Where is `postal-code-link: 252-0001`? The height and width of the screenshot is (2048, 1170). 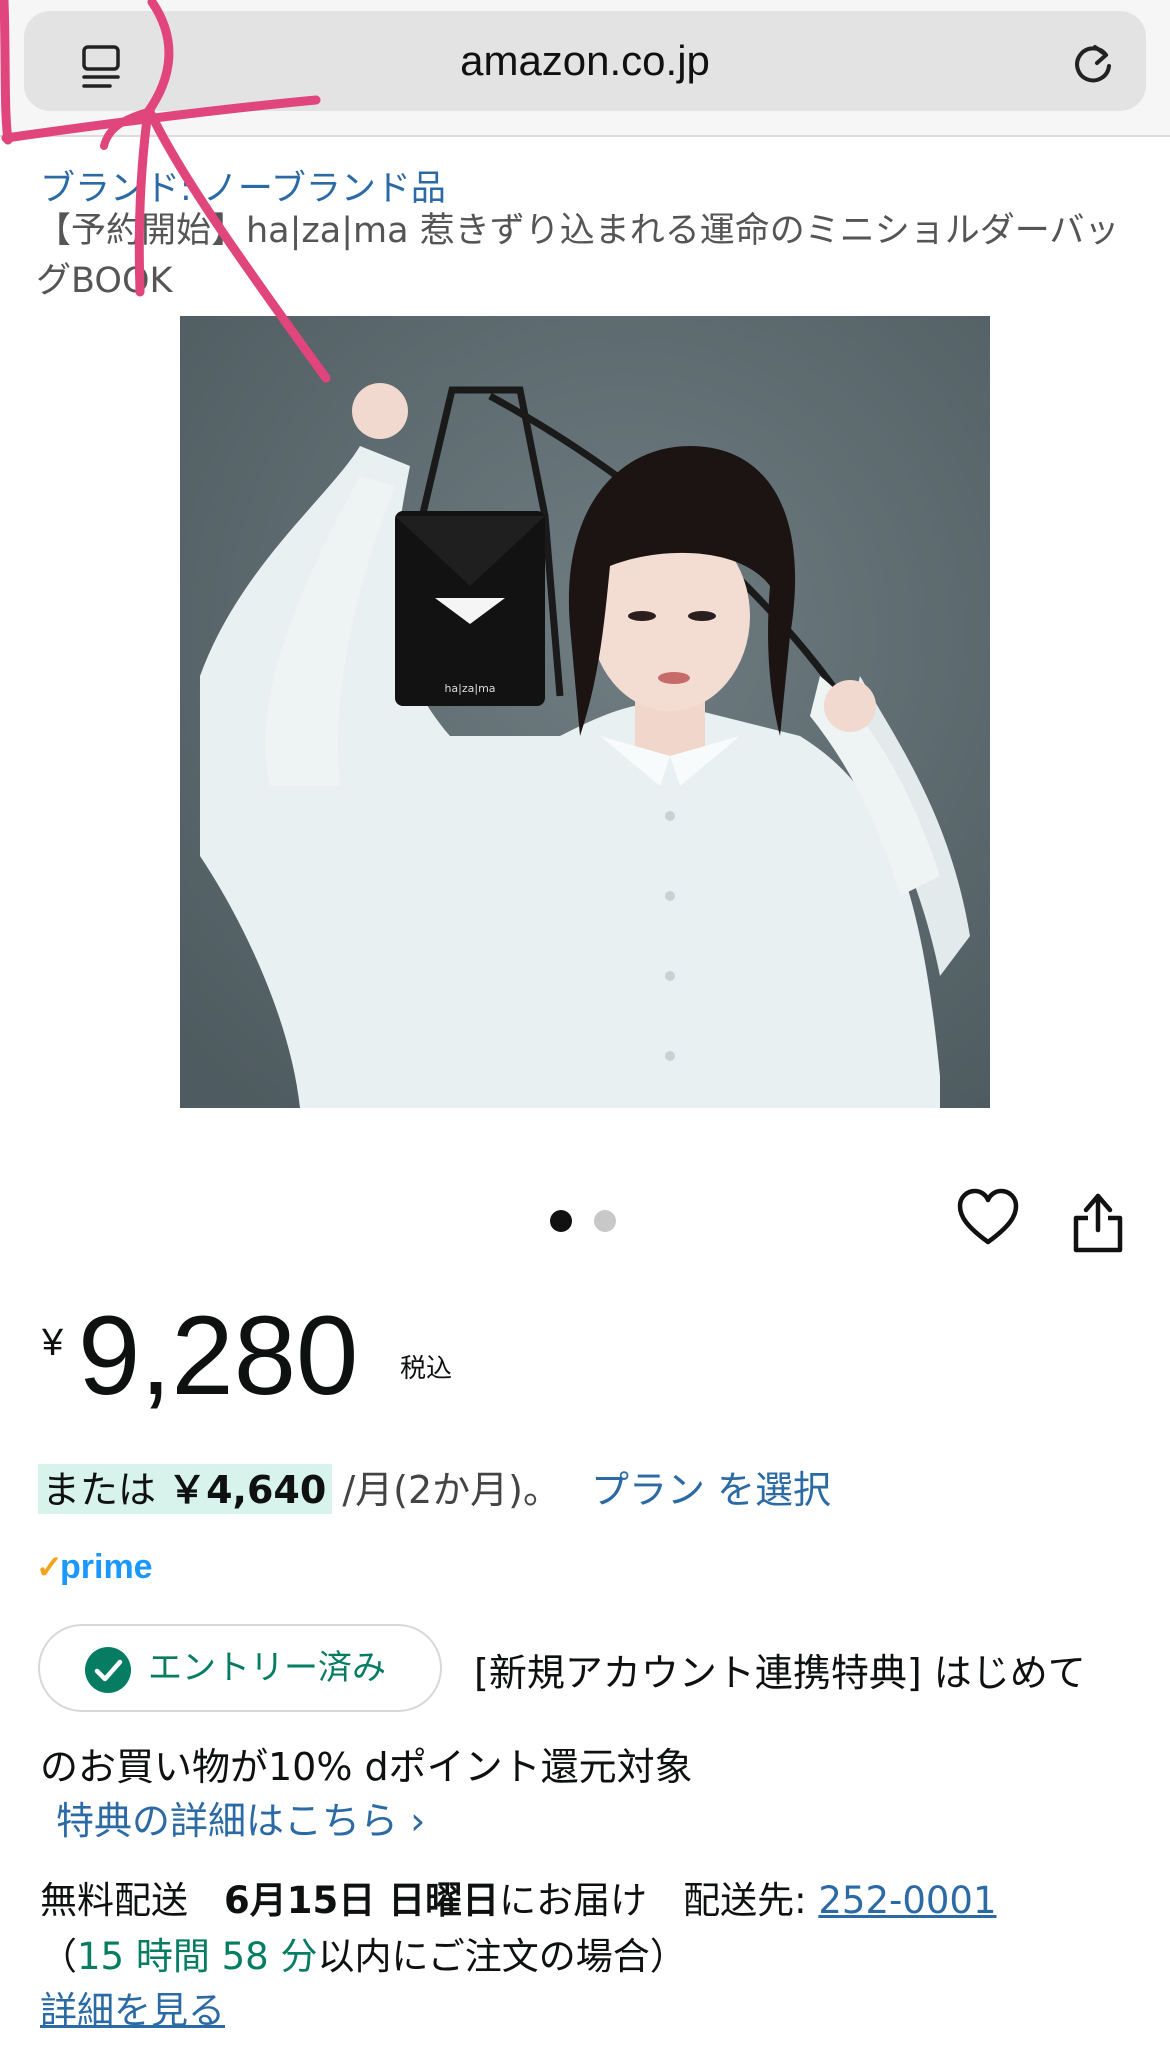 postal-code-link: 252-0001 is located at coordinates (907, 1900).